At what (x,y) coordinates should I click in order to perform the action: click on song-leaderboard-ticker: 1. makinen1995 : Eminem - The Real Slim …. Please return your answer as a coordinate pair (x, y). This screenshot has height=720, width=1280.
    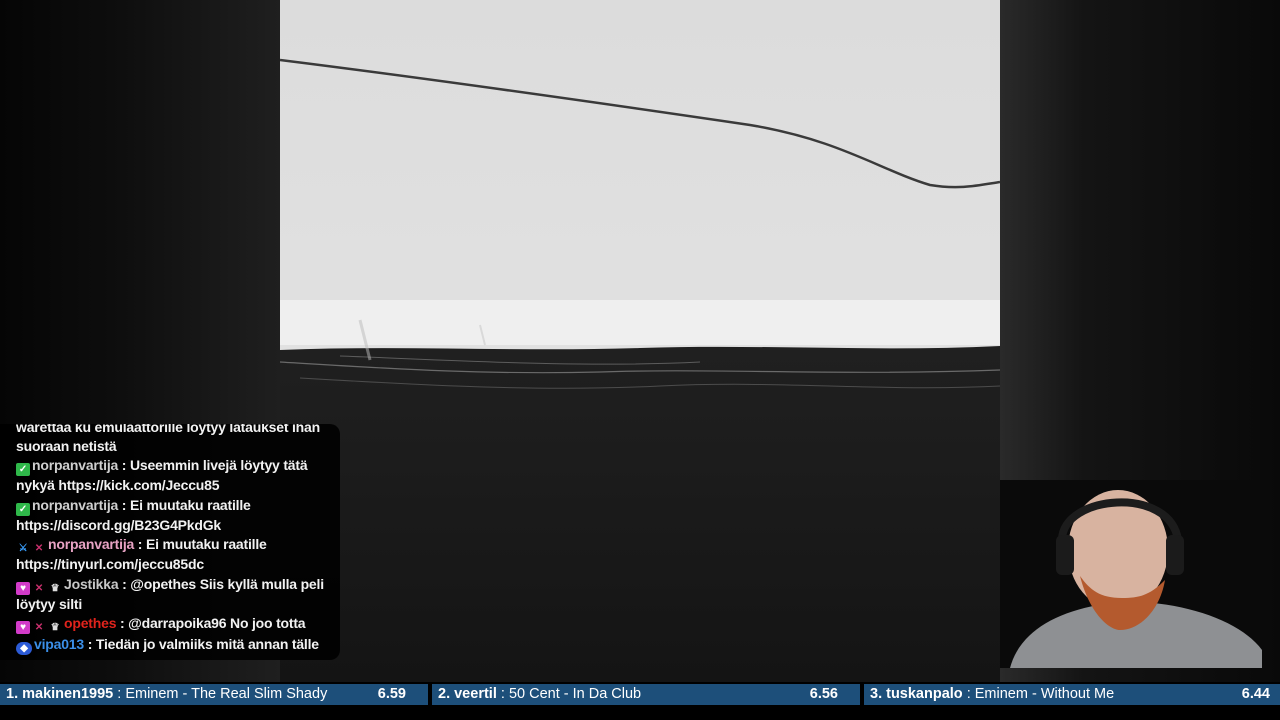
    Looking at the image, I should click on (640, 701).